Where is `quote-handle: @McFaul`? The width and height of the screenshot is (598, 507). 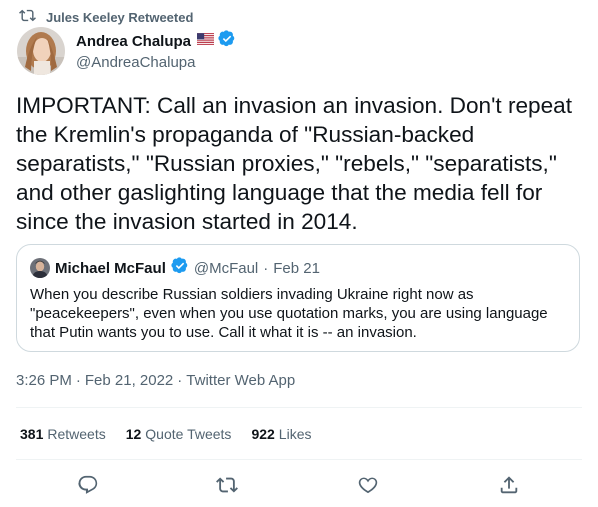
quote-handle: @McFaul is located at coordinates (226, 268).